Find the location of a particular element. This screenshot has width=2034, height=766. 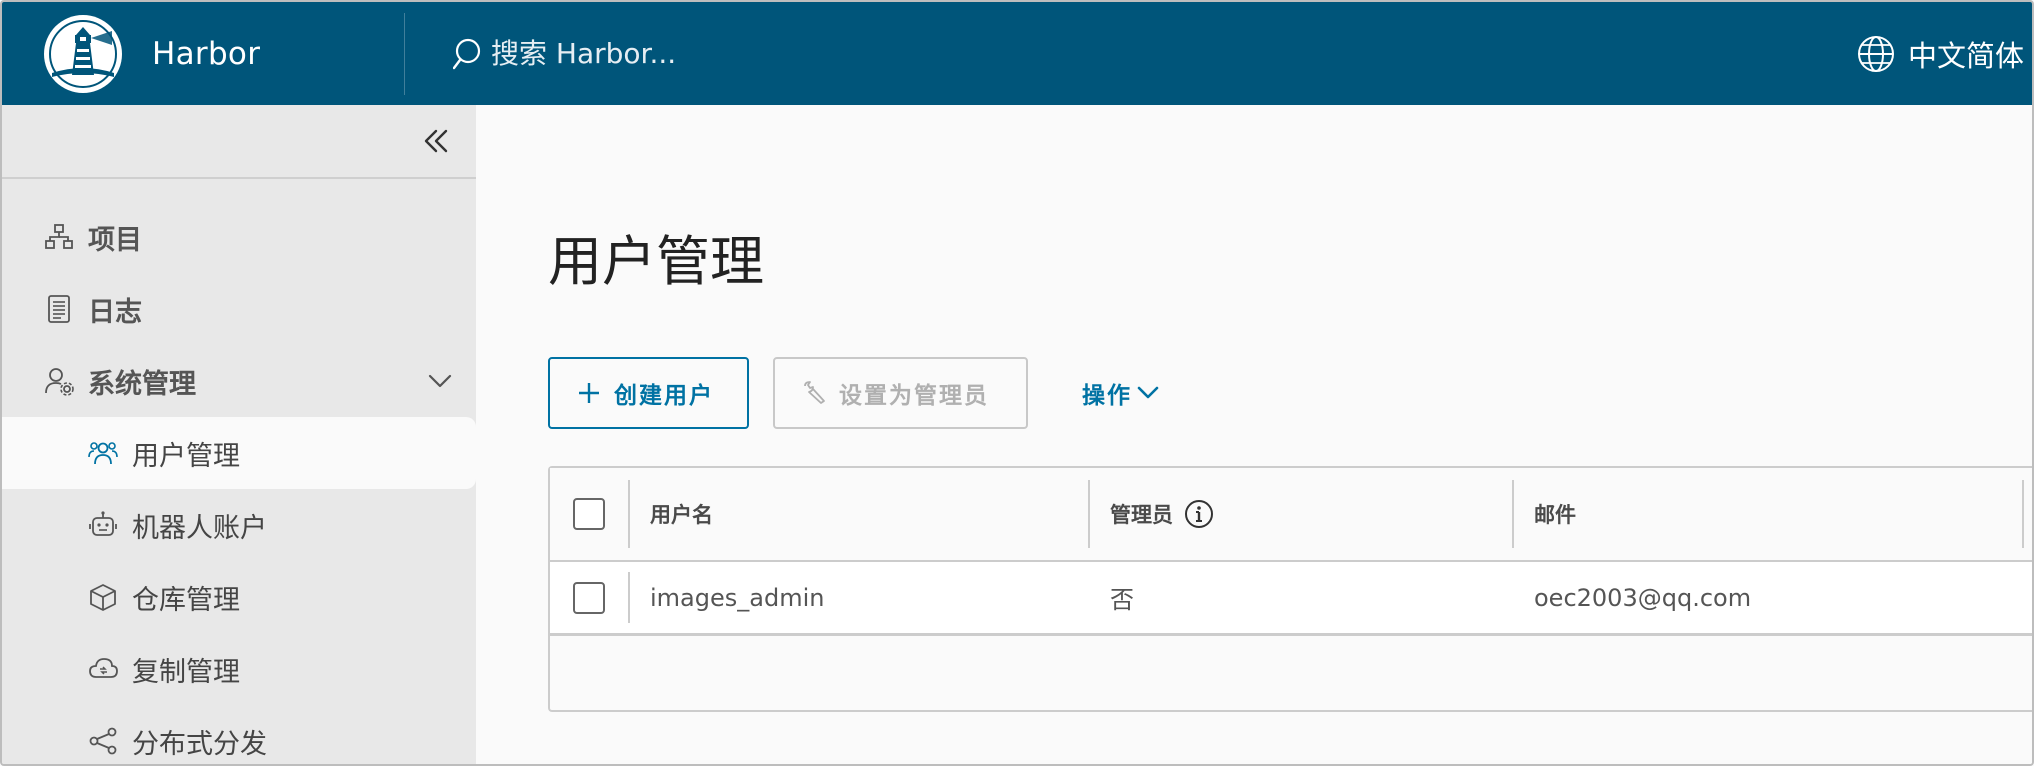

row-checkbox is located at coordinates (589, 597).